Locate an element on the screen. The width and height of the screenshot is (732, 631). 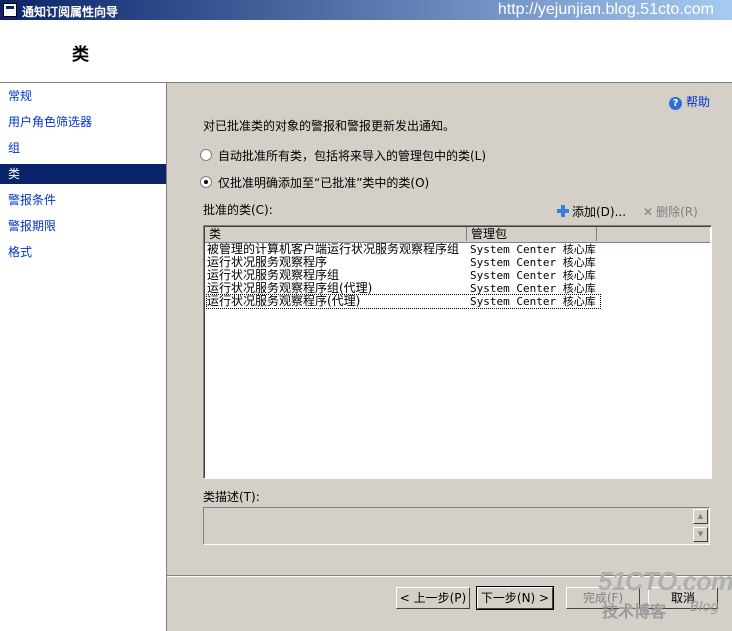
logo-main-text: 51CTO.com is located at coordinates (665, 581).